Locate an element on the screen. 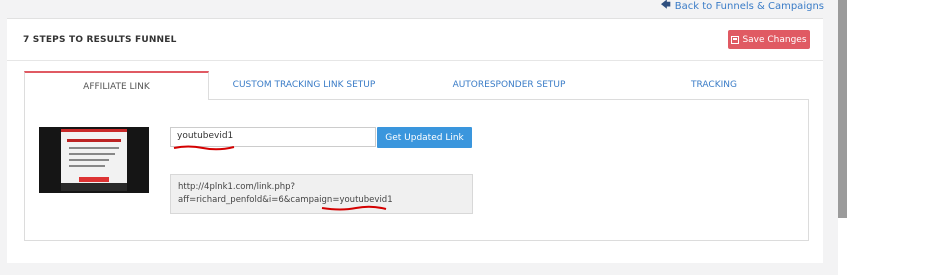 This screenshot has width=940, height=275. panel-header: 7 STEPS TO RESULTS FUNNEL Save Changes is located at coordinates (415, 40).